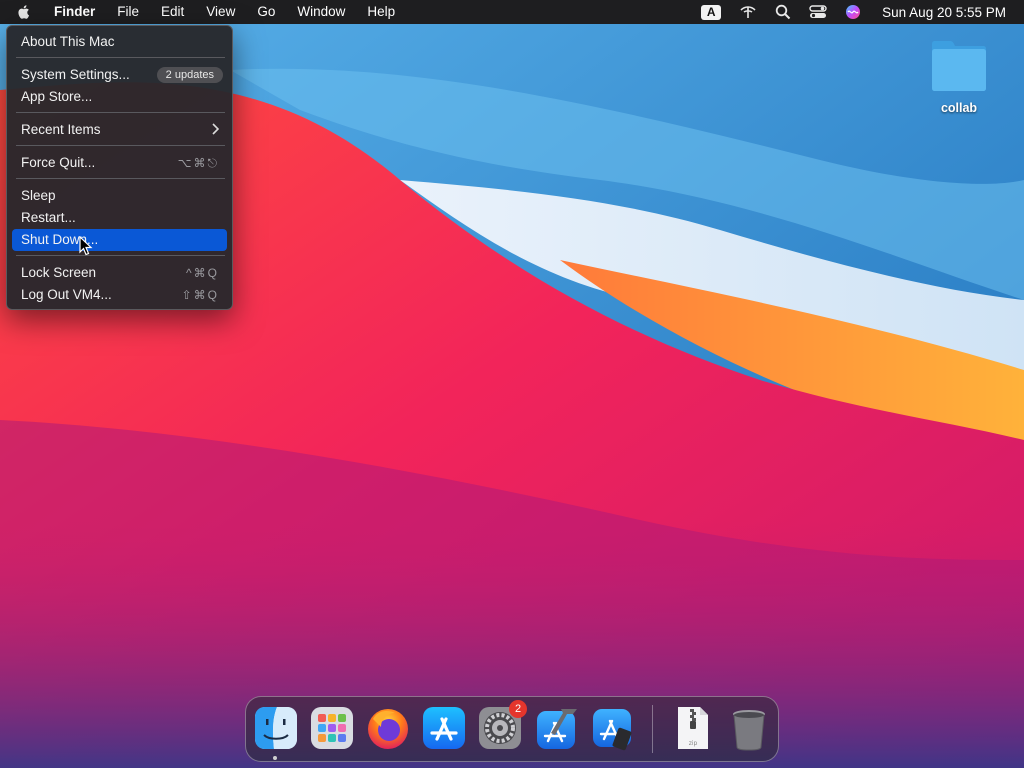 The image size is (1024, 768). What do you see at coordinates (381, 12) in the screenshot?
I see `menu-help: Help` at bounding box center [381, 12].